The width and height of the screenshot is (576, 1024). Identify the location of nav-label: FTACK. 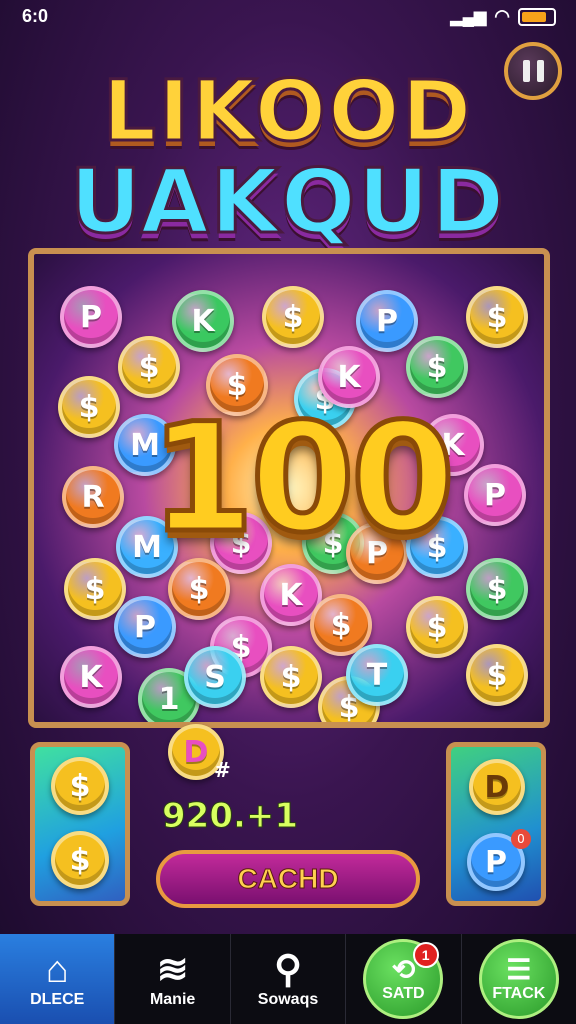
(519, 993).